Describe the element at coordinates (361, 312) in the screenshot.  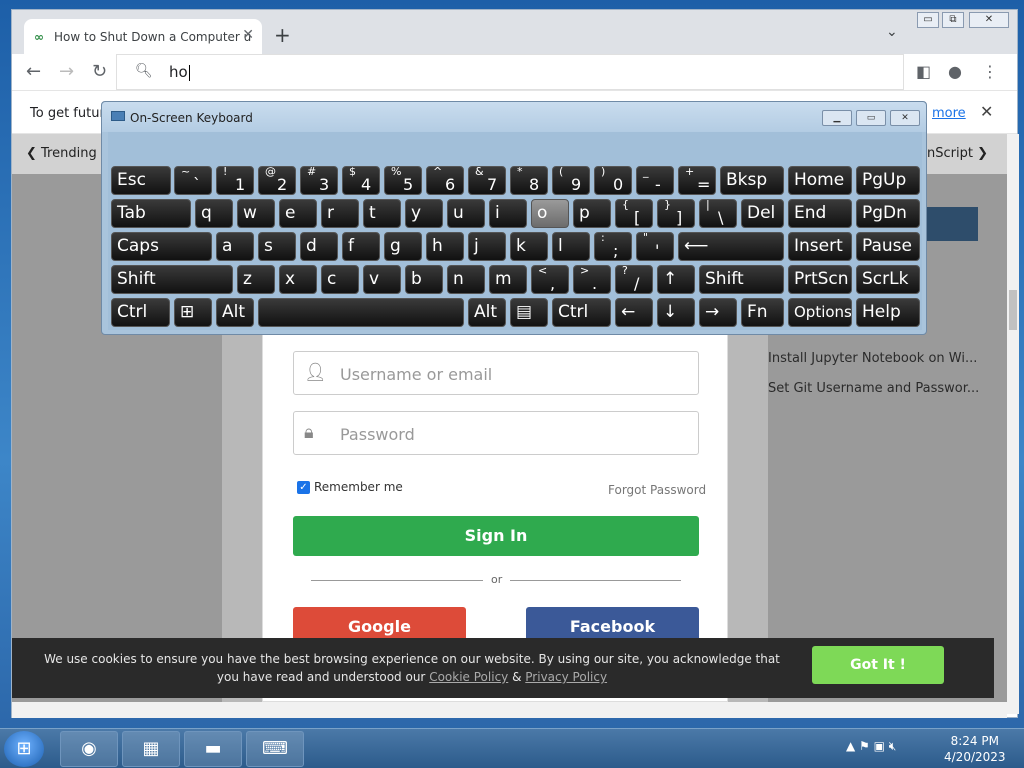
I see `key-space` at that location.